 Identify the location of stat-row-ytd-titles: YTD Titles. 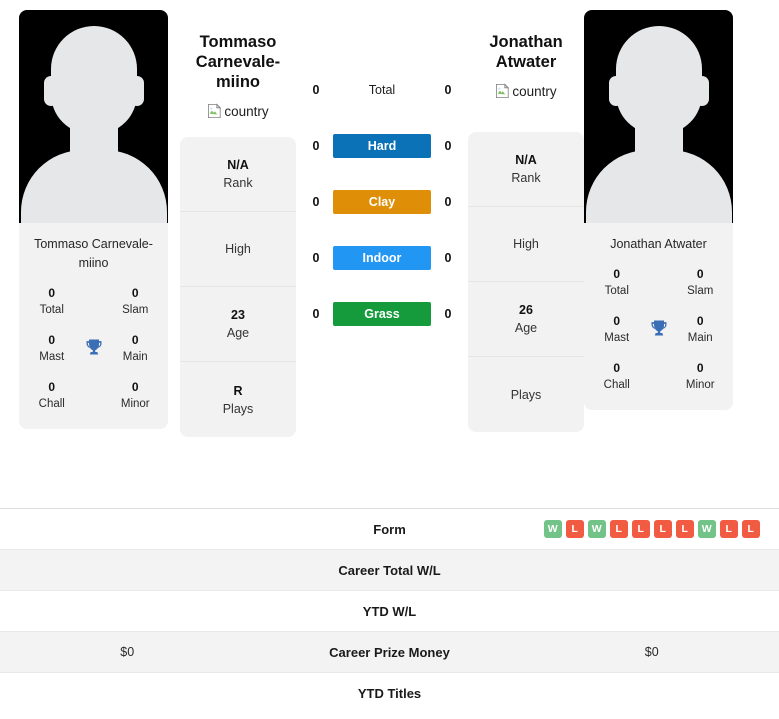
(389, 693).